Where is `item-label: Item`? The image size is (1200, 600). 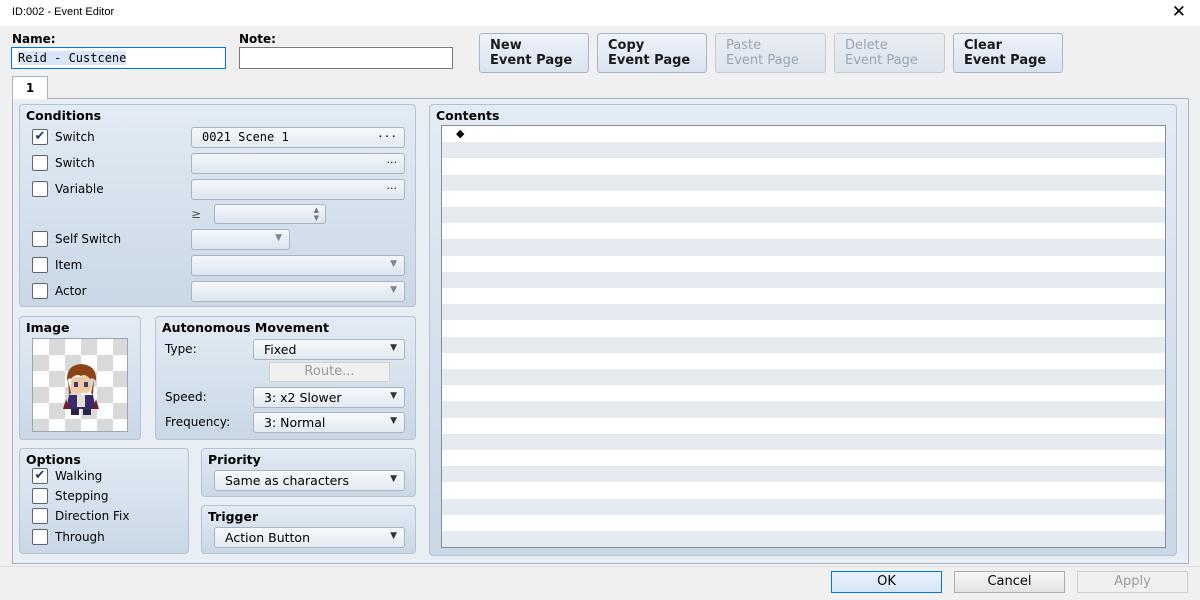
item-label: Item is located at coordinates (69, 265).